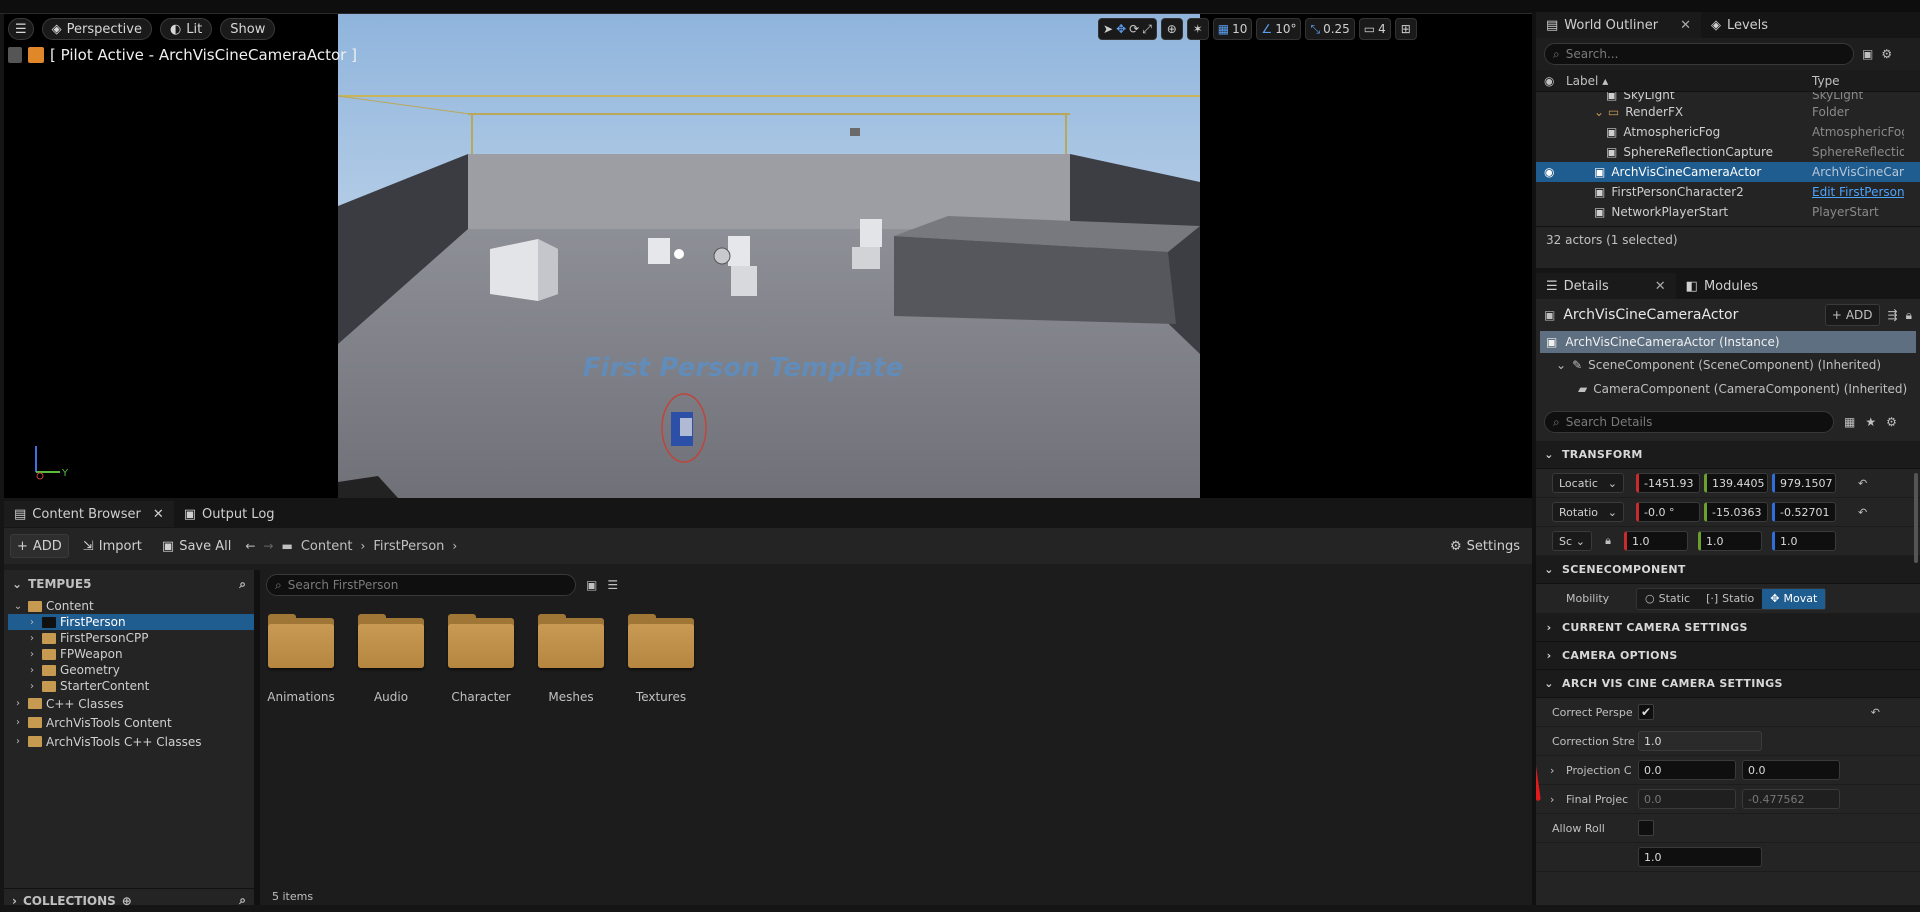 This screenshot has height=912, width=1920. Describe the element at coordinates (1728, 570) in the screenshot. I see `scenecomponent-section-header: ⌄ SCENECOMPONENT` at that location.